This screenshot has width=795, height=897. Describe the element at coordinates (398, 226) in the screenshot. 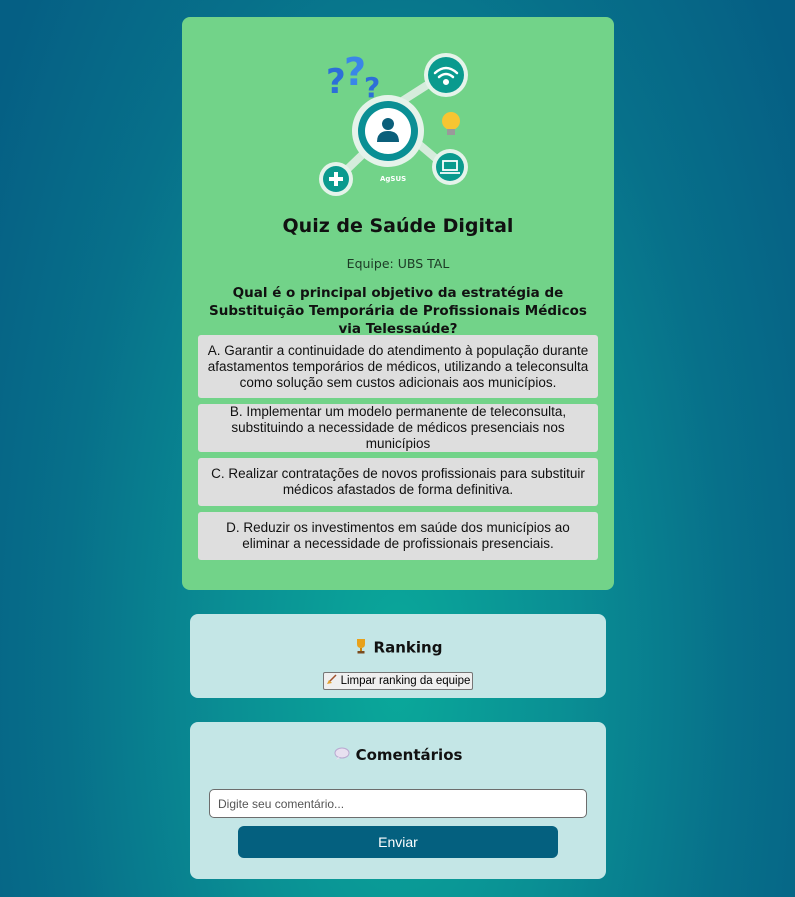

I see `quiz-title: Quiz de Saúde Digital` at that location.